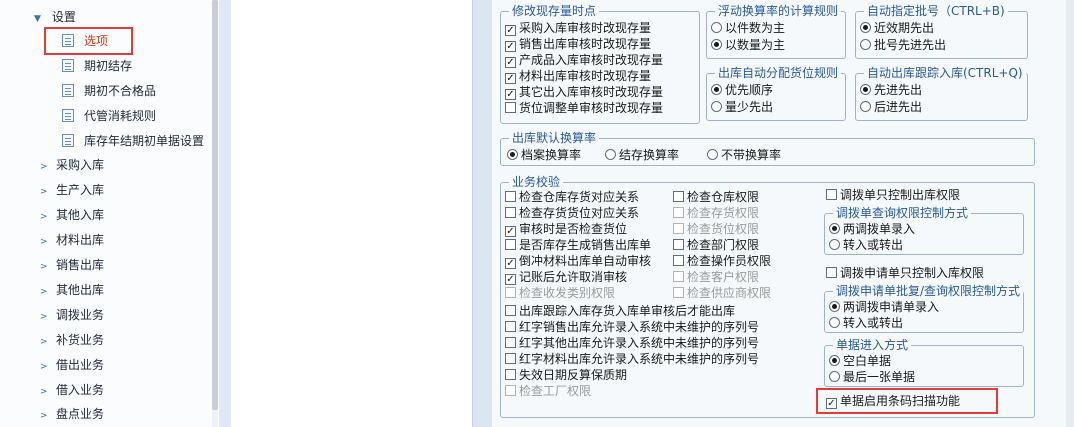 The height and width of the screenshot is (427, 1074). I want to click on checkbox-trace-audit-before-out: 出库跟踪入库存货入库单审核后才能出库, so click(620, 311).